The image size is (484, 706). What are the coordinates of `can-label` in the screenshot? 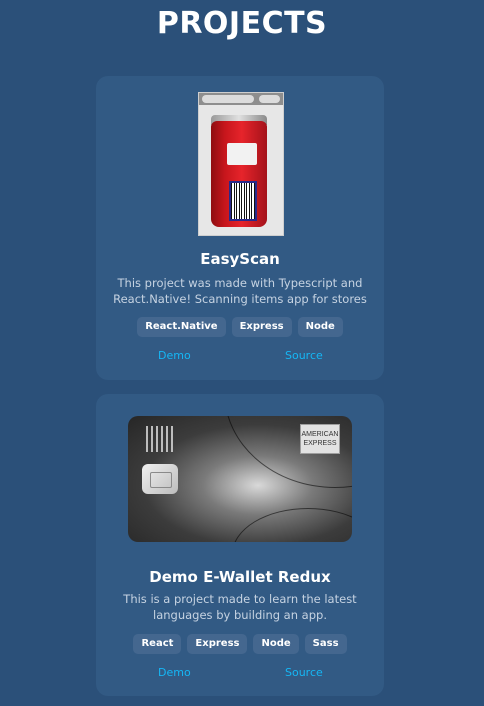 It's located at (242, 154).